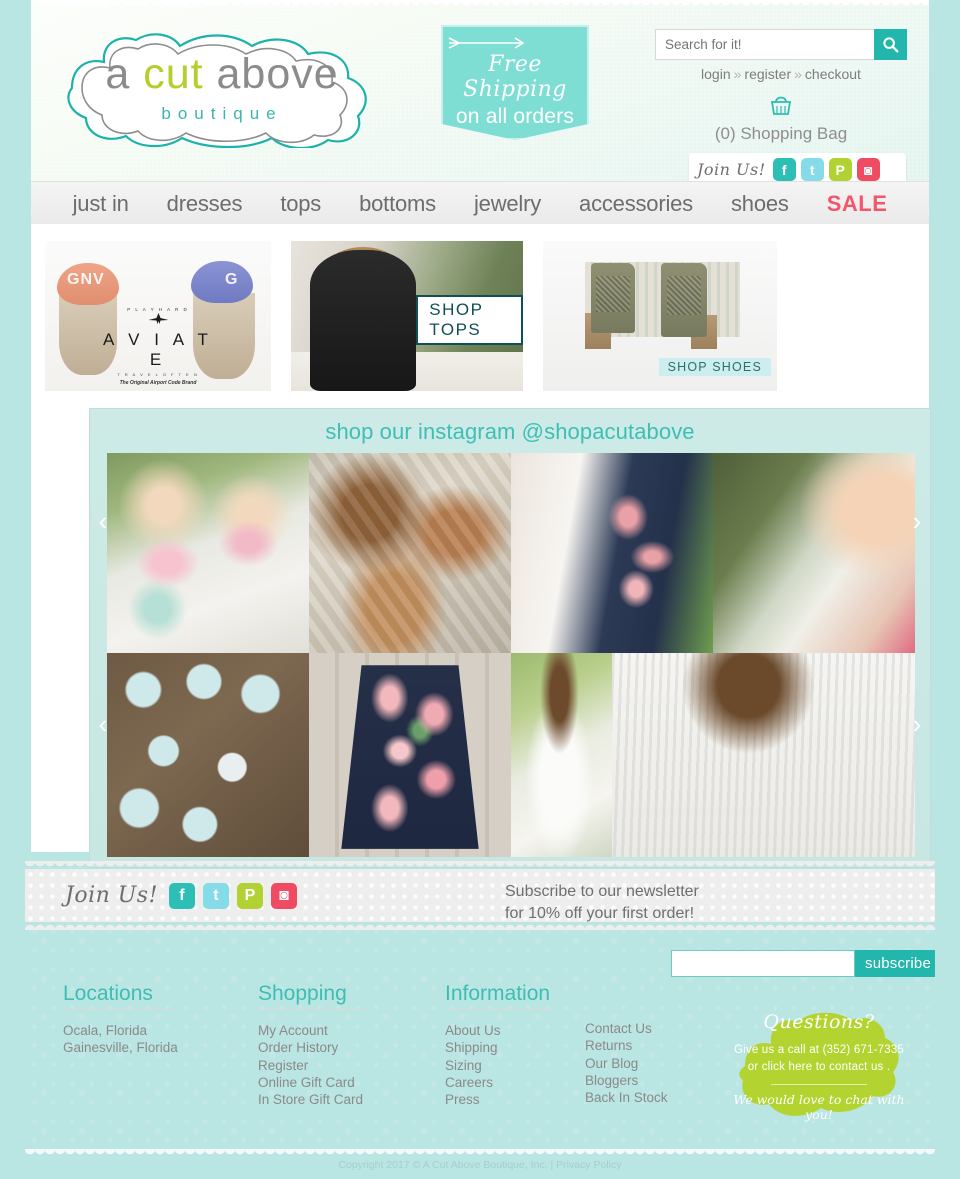 The height and width of the screenshot is (1179, 960). I want to click on aviate-tagline-mid: T R A V E L O F T E N, so click(158, 374).